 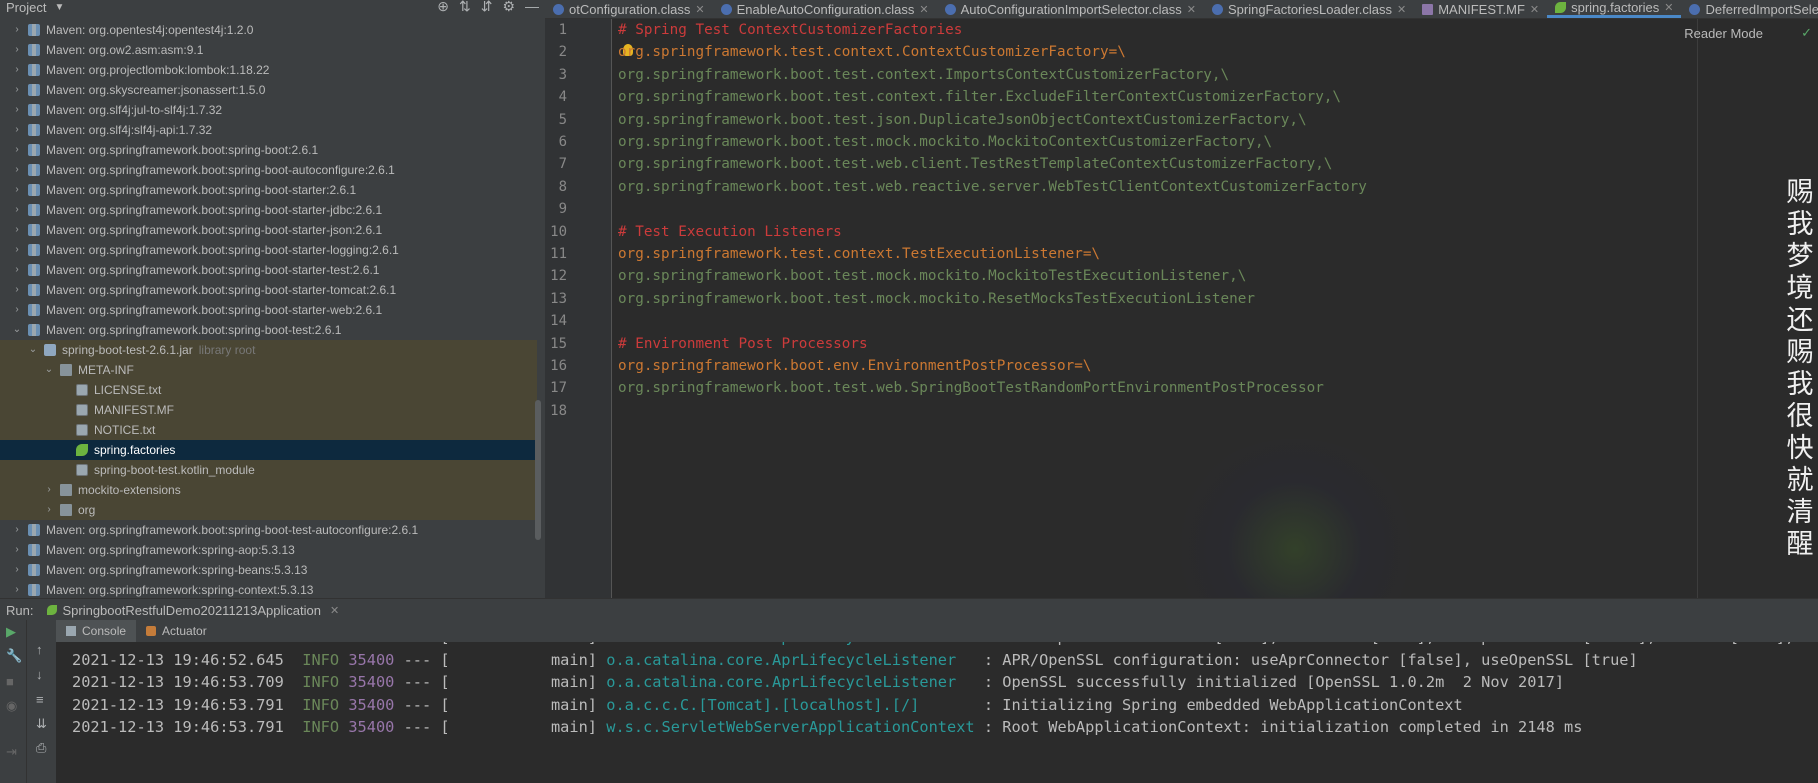 I want to click on wrench-icon: 🔧, so click(x=14, y=656).